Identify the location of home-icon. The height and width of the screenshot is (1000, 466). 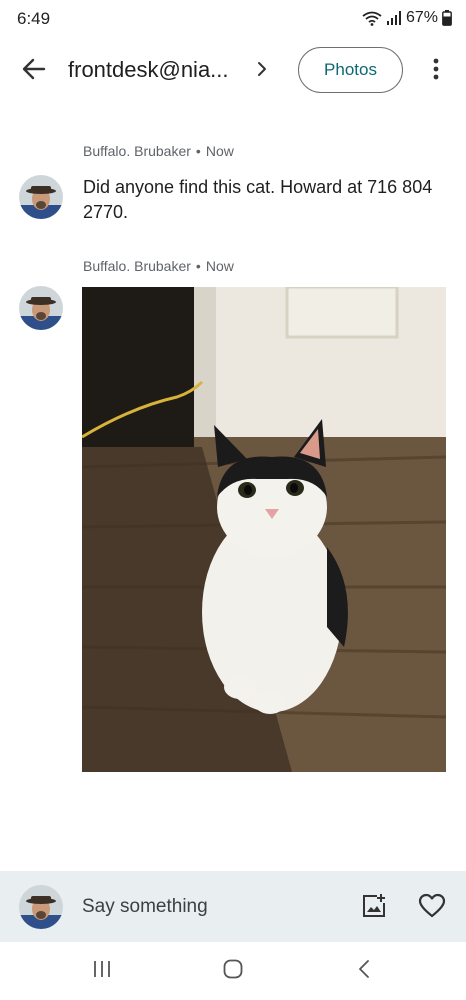
(233, 971).